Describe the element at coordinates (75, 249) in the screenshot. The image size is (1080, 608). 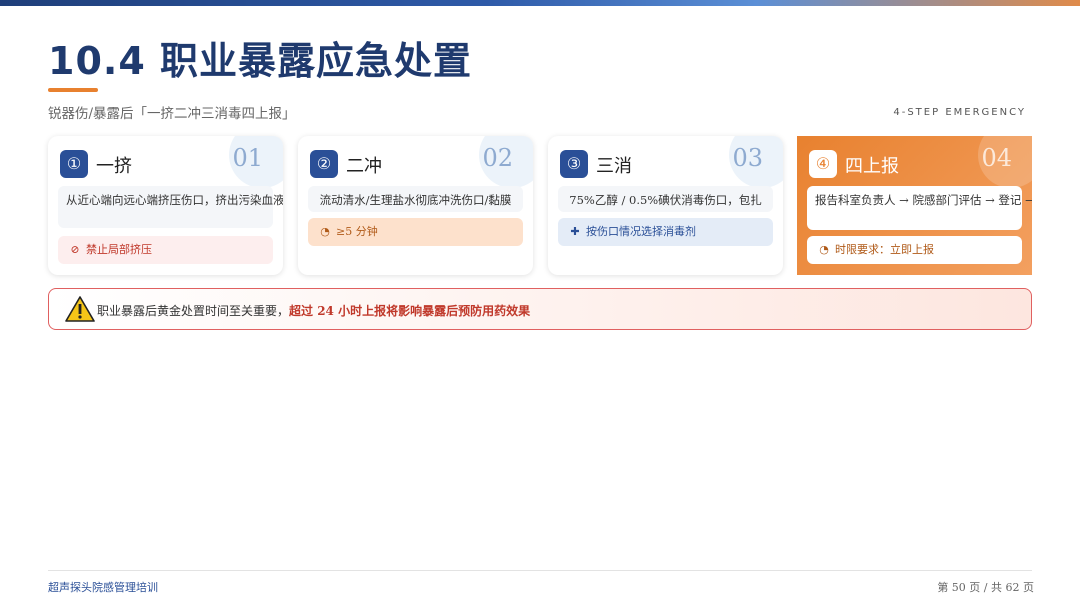
I see `forbidden-icon: ⊘` at that location.